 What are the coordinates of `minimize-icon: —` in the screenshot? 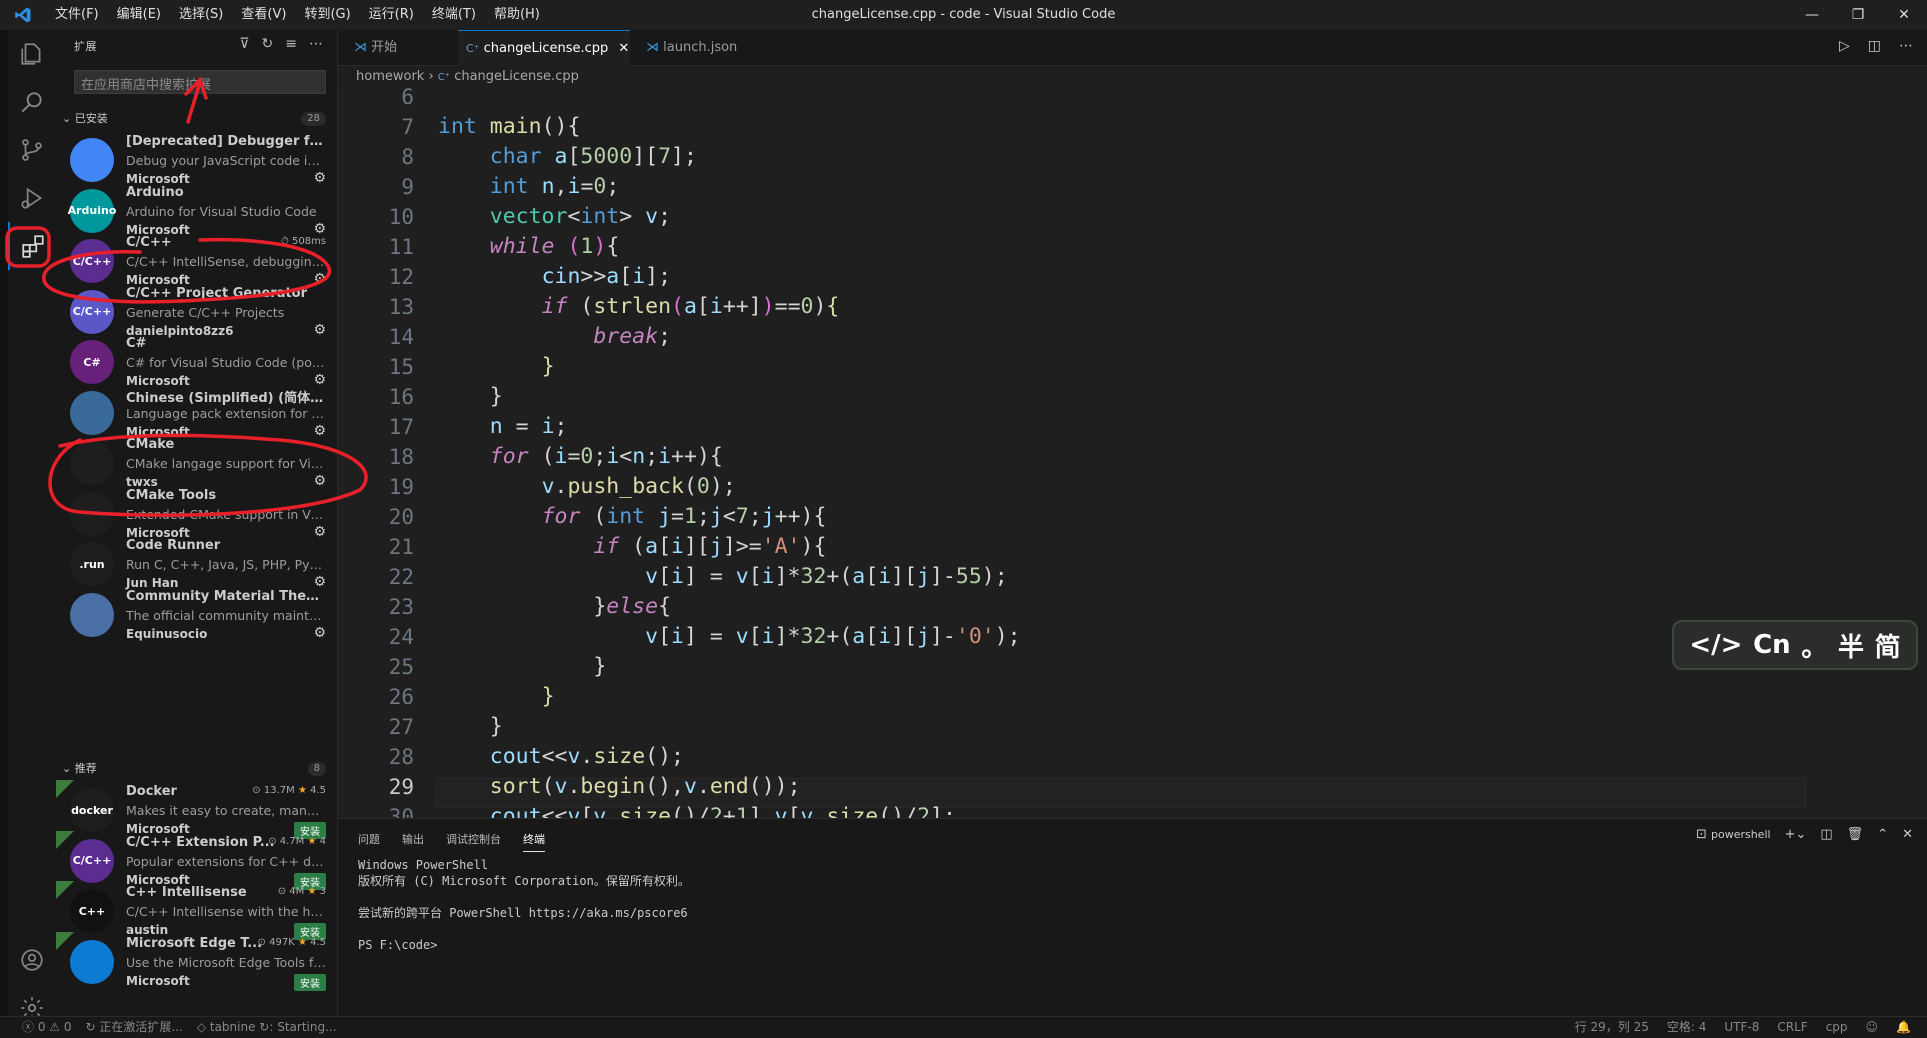 It's located at (1812, 15).